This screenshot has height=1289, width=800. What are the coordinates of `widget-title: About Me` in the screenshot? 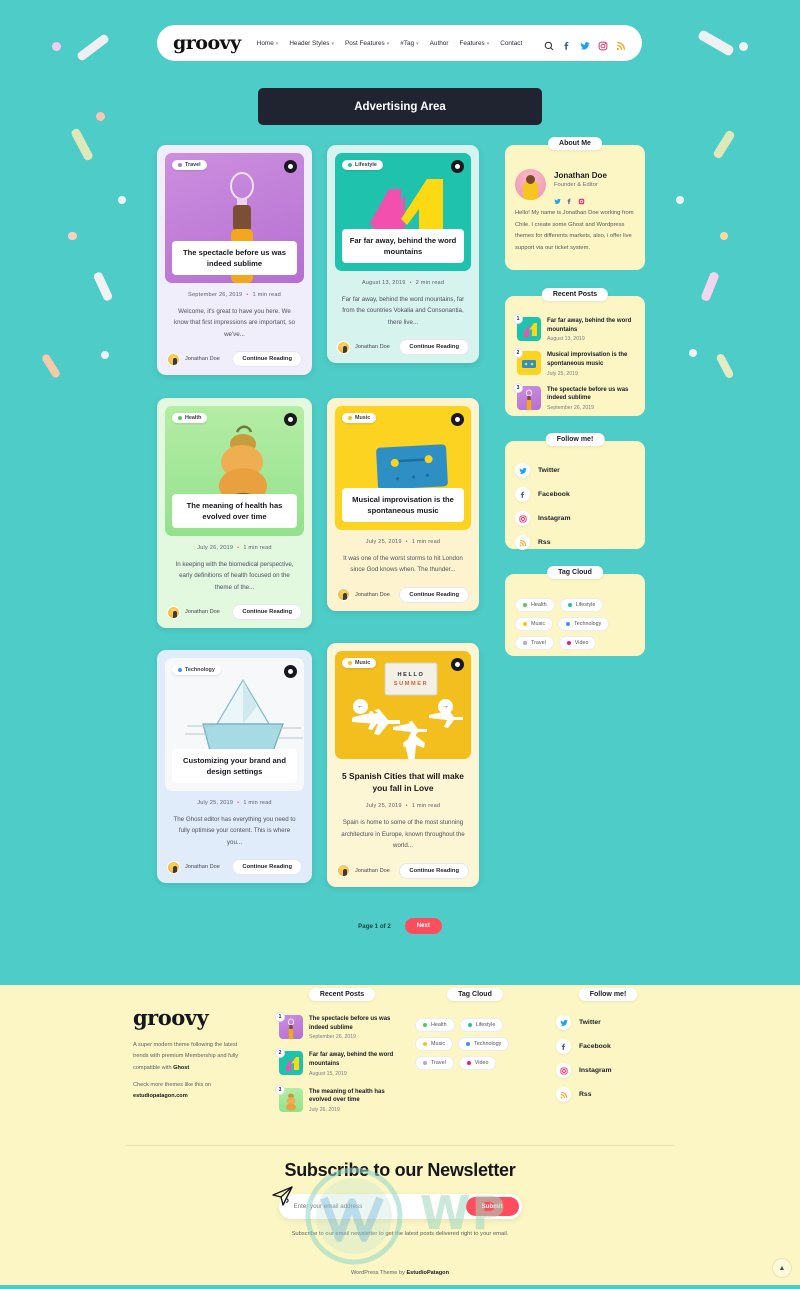 It's located at (575, 143).